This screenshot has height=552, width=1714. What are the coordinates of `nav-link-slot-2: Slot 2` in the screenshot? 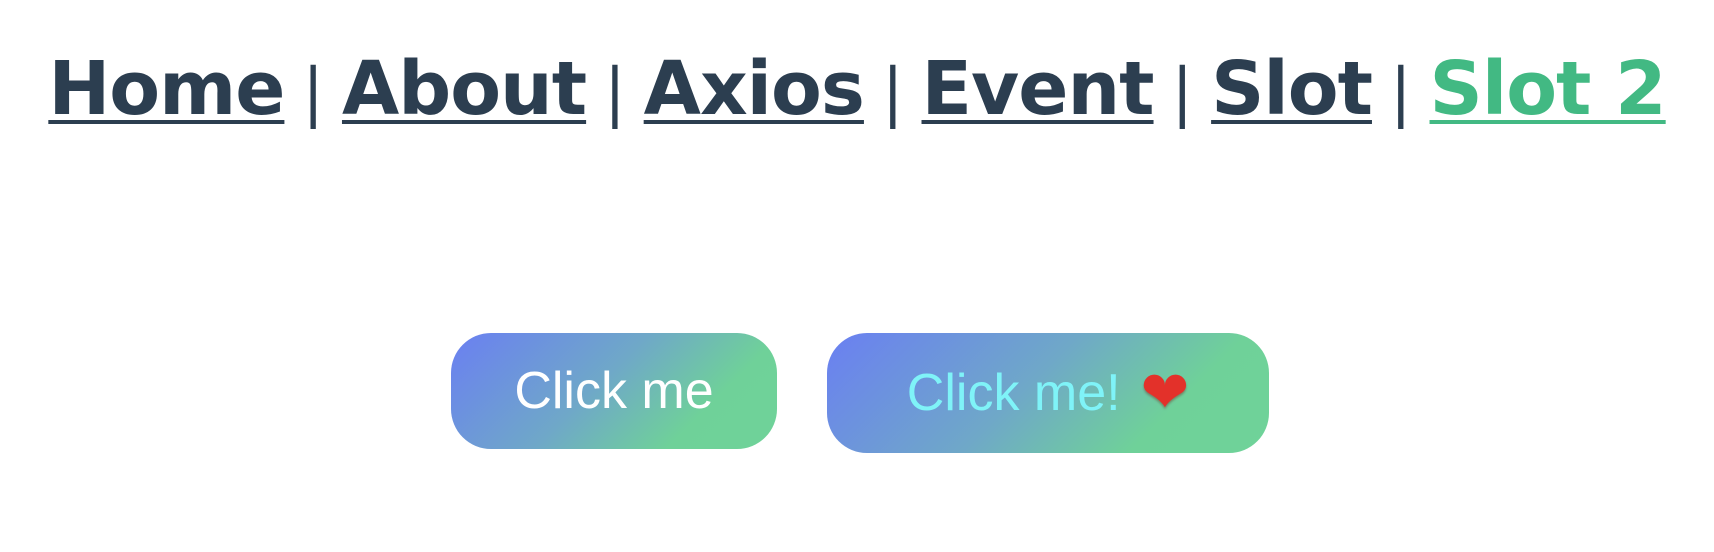 It's located at (1548, 89).